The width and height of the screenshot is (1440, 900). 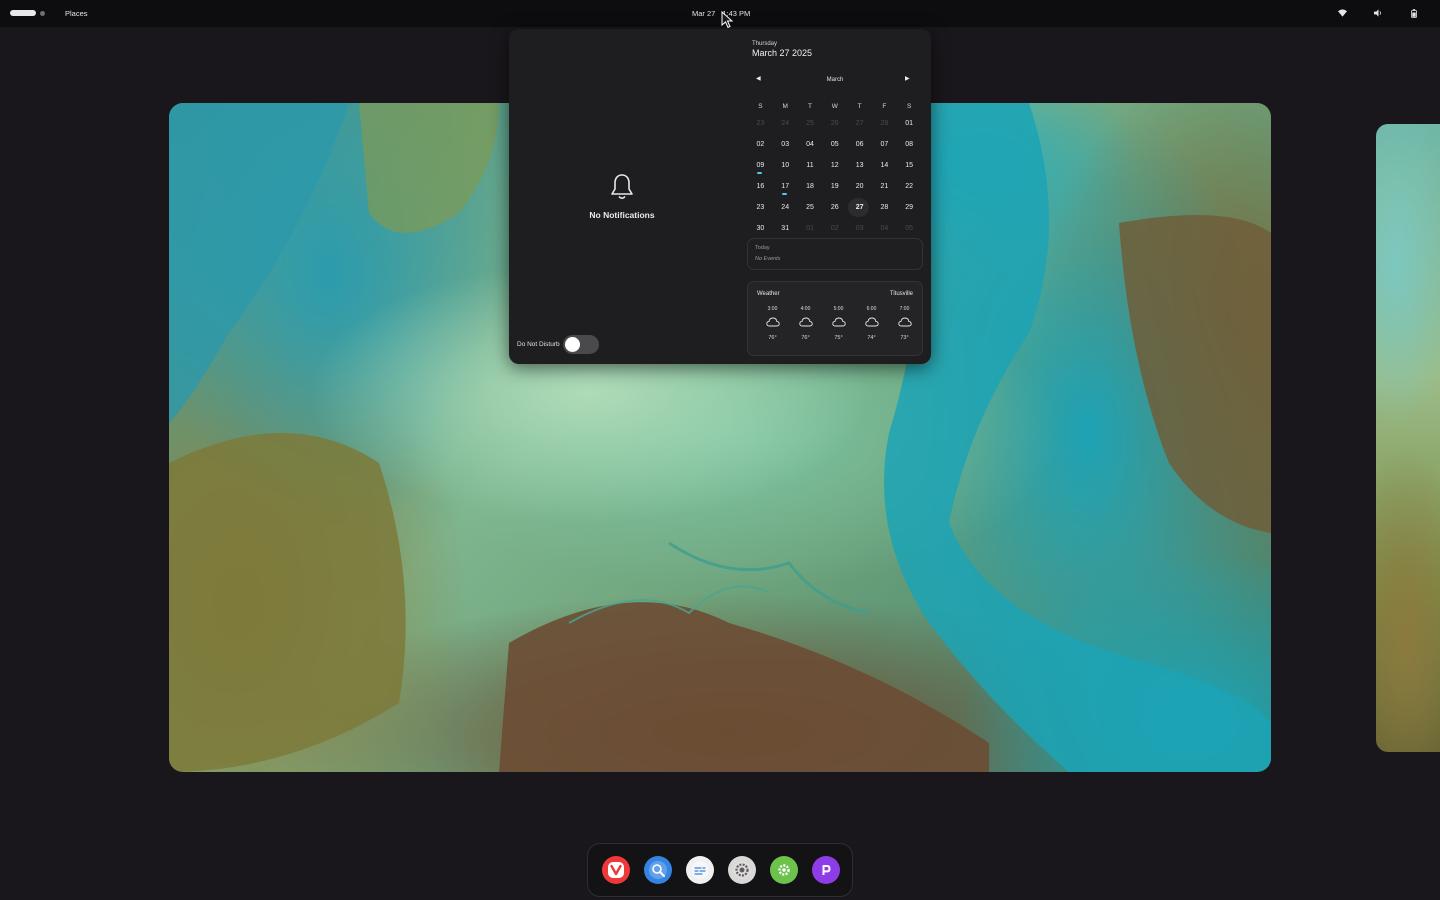 I want to click on text-editor-icon, so click(x=700, y=870).